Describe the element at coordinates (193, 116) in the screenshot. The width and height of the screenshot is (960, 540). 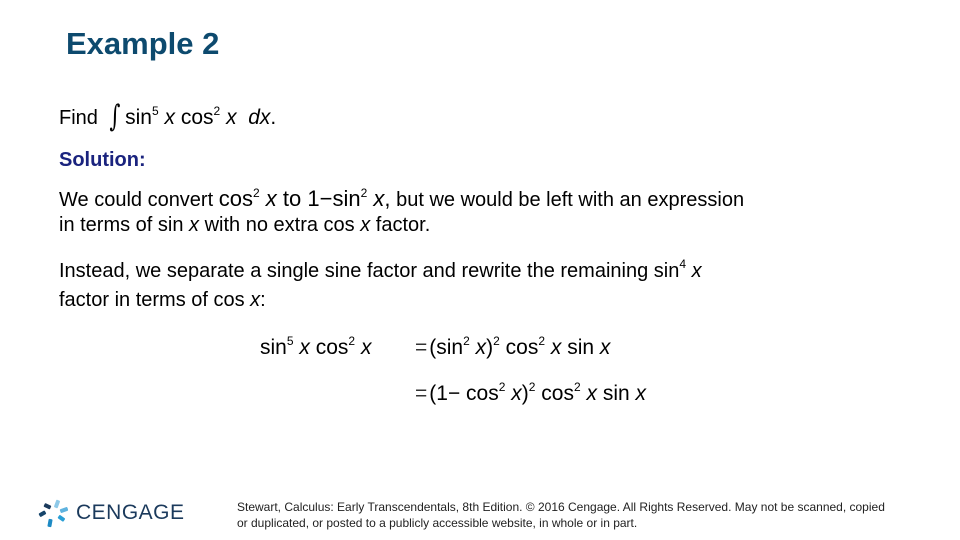
I see `integral-expression: ∫ sin5 x cos2 x dx.` at that location.